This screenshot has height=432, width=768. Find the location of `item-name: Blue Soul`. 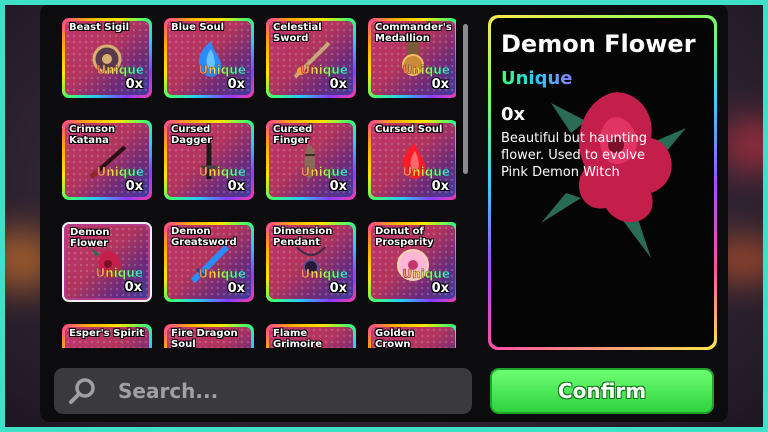

item-name: Blue Soul is located at coordinates (198, 27).